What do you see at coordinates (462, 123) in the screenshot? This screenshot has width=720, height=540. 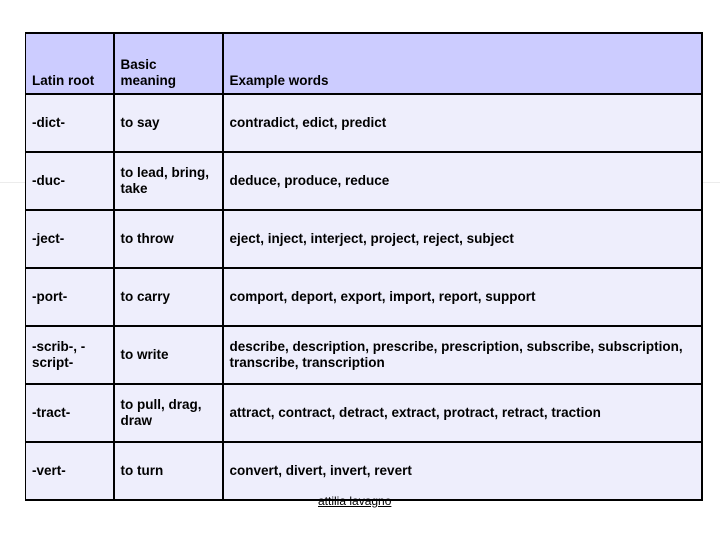 I see `cell-example-words: contradict, edict, predict` at bounding box center [462, 123].